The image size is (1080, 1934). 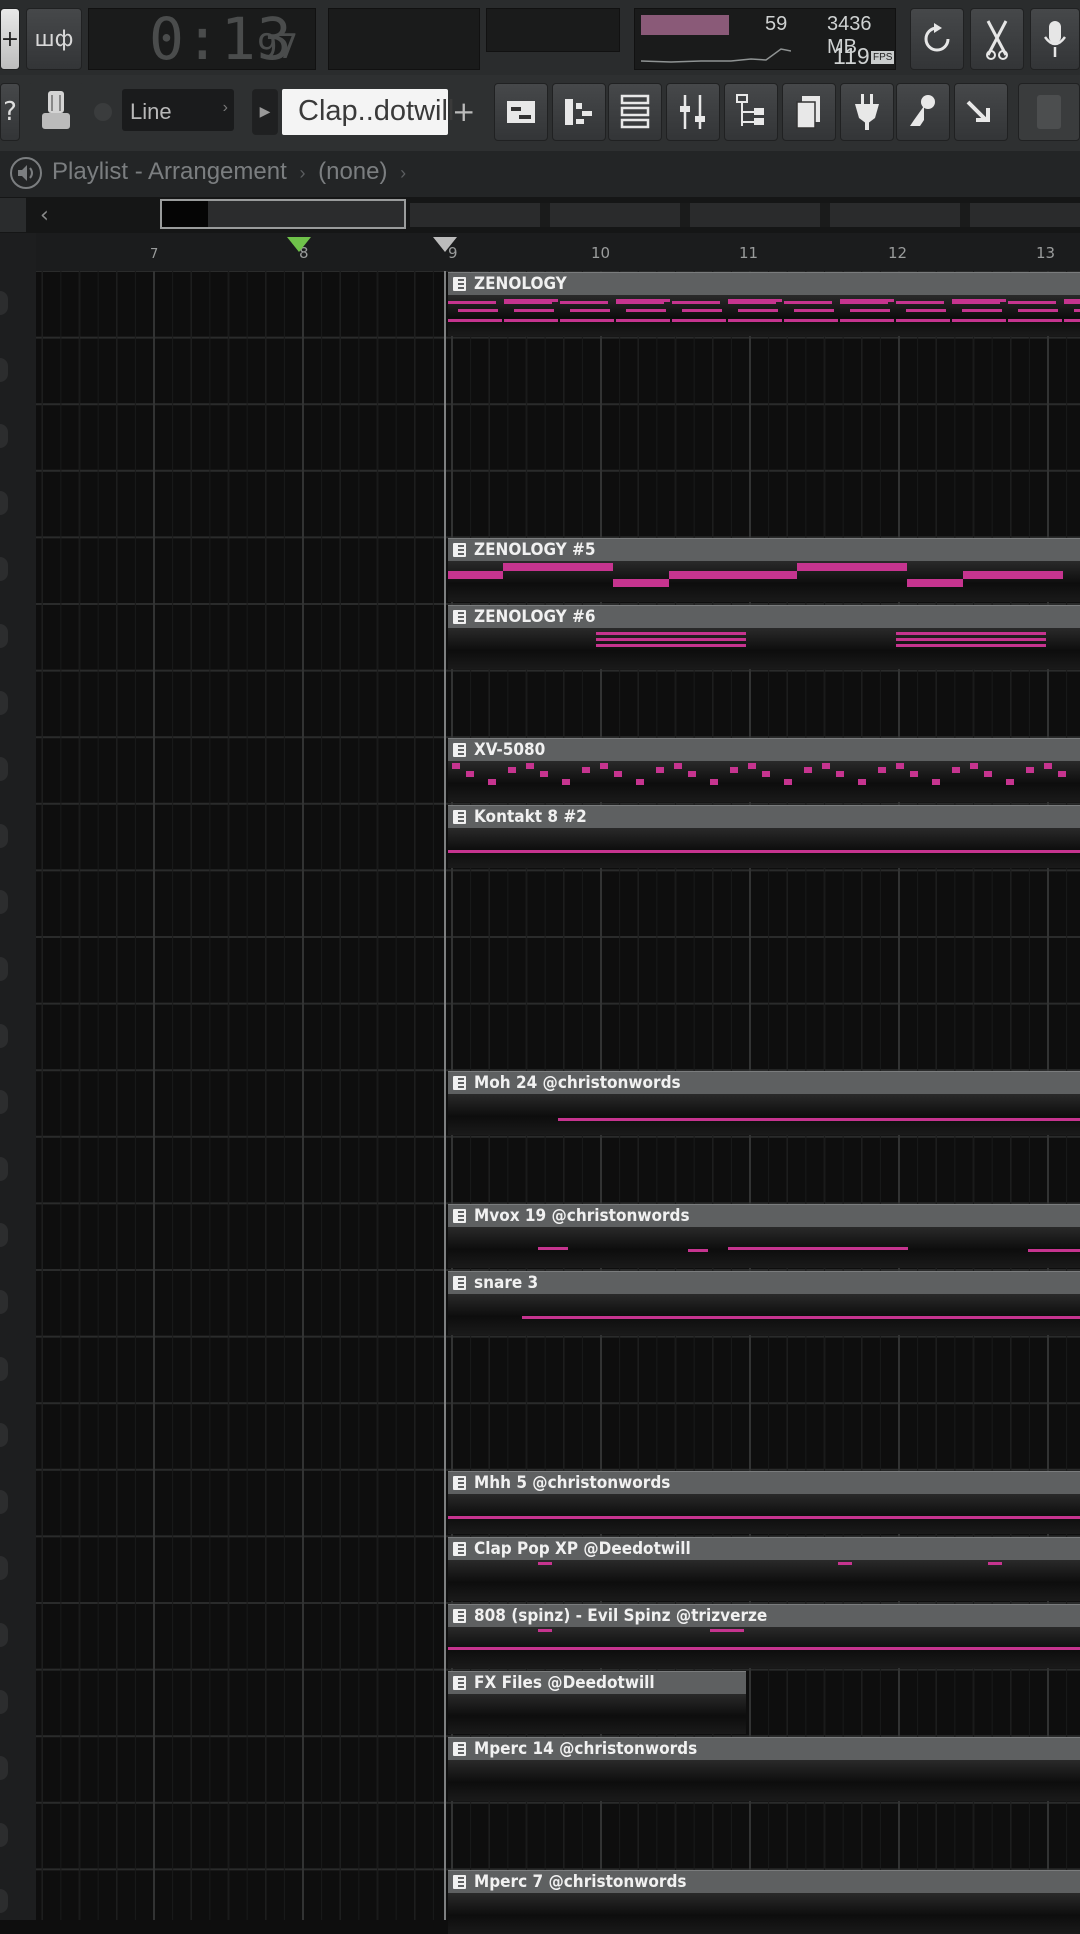 What do you see at coordinates (299, 245) in the screenshot?
I see `loop-start-marker` at bounding box center [299, 245].